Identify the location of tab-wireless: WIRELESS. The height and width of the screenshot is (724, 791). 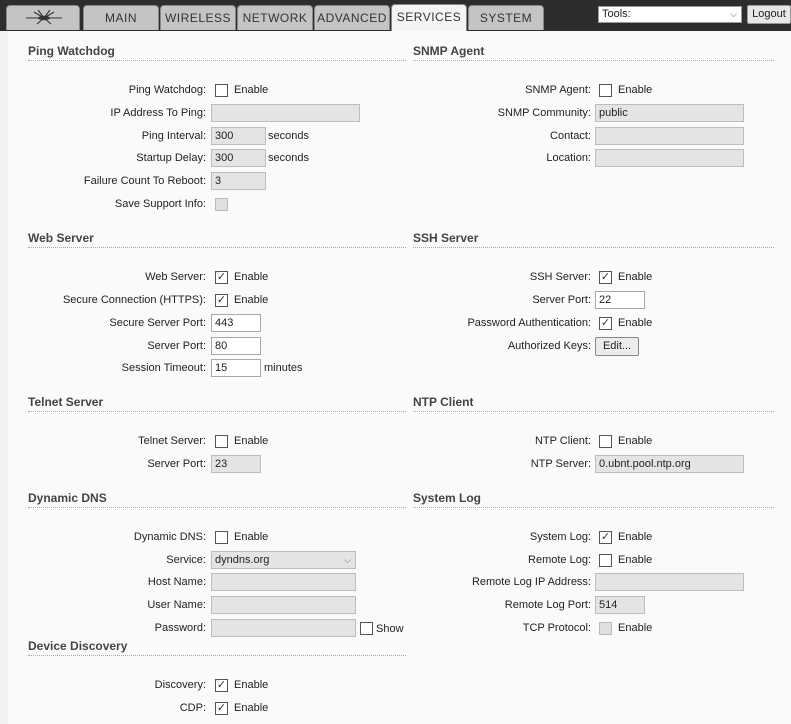
(198, 17).